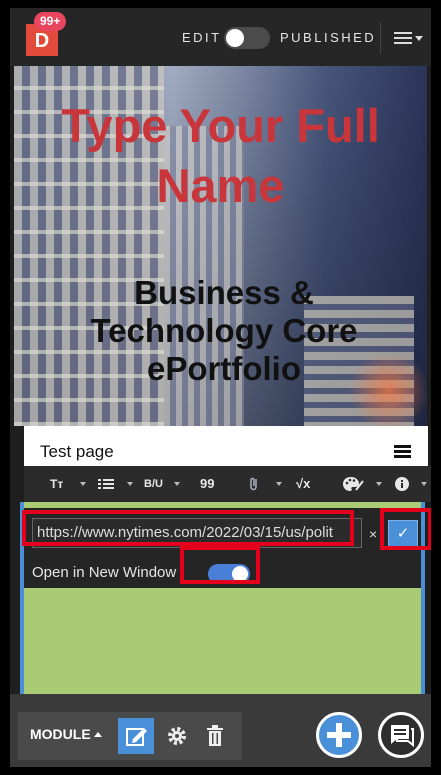 This screenshot has width=441, height=775. Describe the element at coordinates (402, 451) in the screenshot. I see `page-menu-icon` at that location.